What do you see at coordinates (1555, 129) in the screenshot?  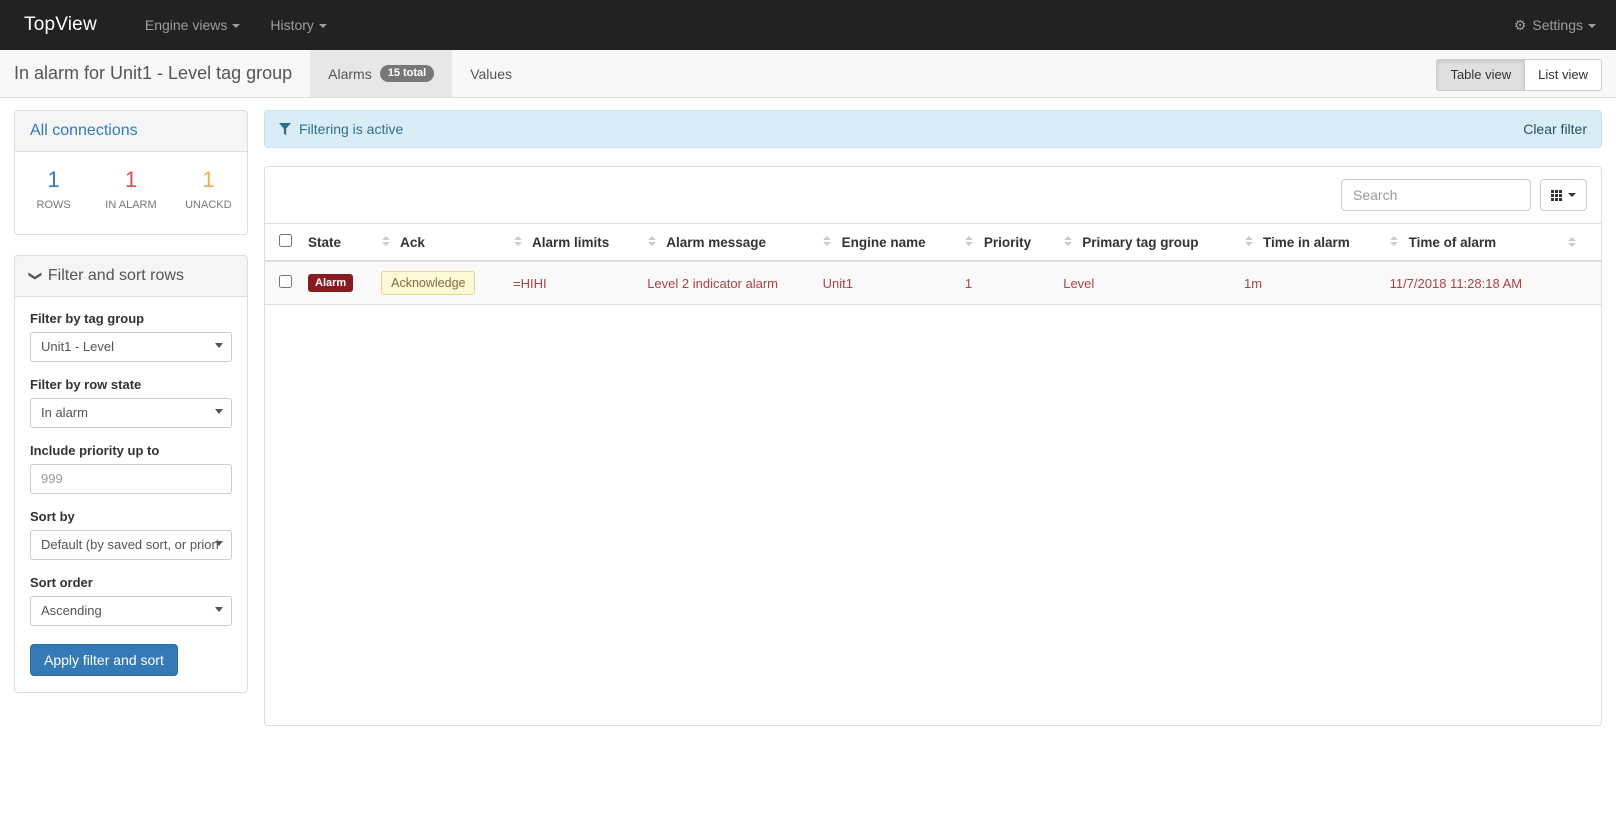 I see `clear-filter-link: Clear filter` at bounding box center [1555, 129].